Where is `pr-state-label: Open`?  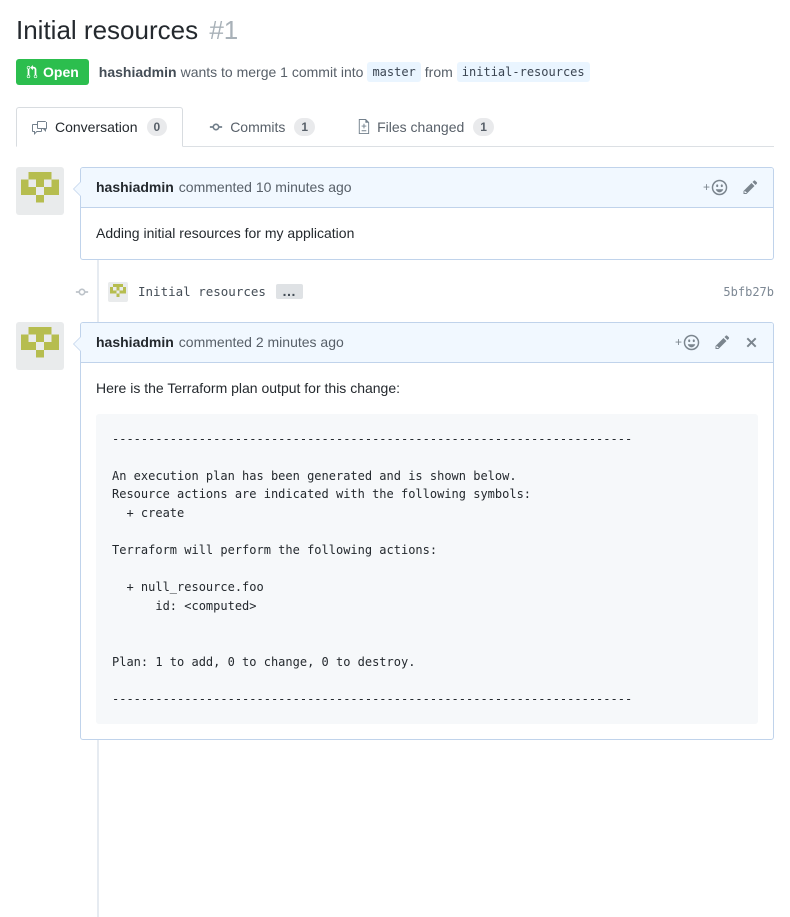 pr-state-label: Open is located at coordinates (61, 71).